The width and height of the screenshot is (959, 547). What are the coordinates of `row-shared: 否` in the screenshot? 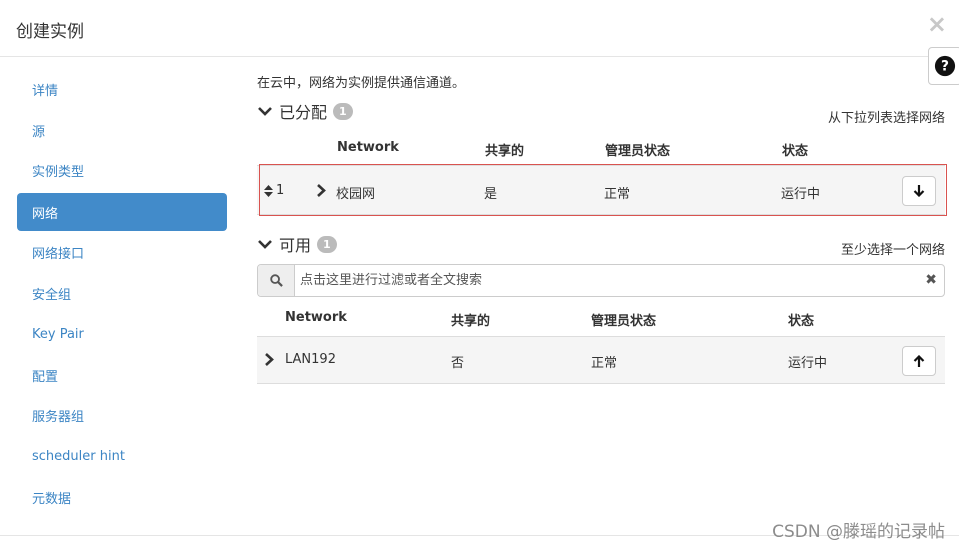 It's located at (458, 363).